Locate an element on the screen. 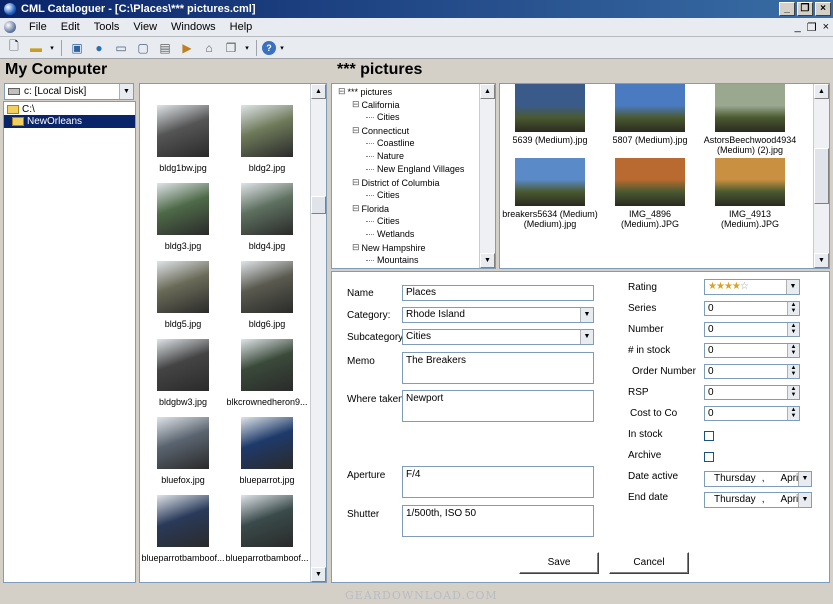 This screenshot has height=604, width=833. thumbnail-scrollbar: ▲ ▼ is located at coordinates (318, 333).